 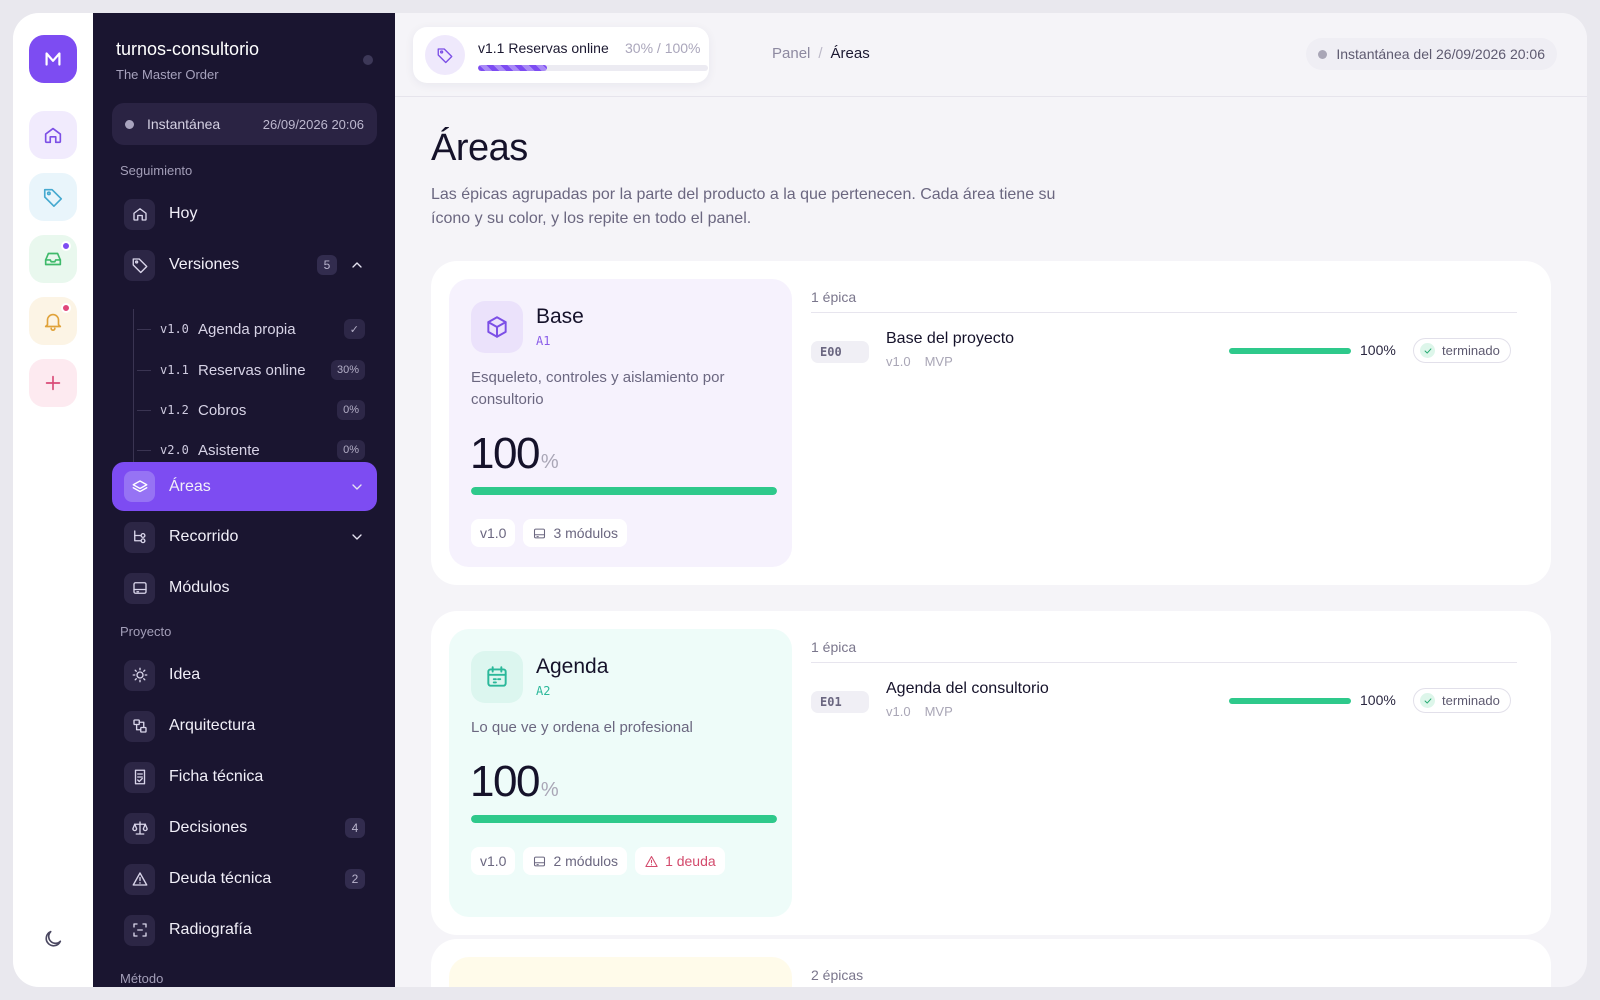 I want to click on scan-icon, so click(x=139, y=930).